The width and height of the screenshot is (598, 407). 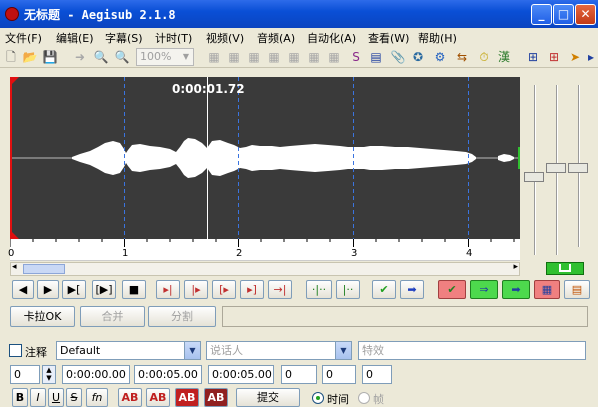 What do you see at coordinates (14, 267) in the screenshot?
I see `scroll-left-icon: ◂` at bounding box center [14, 267].